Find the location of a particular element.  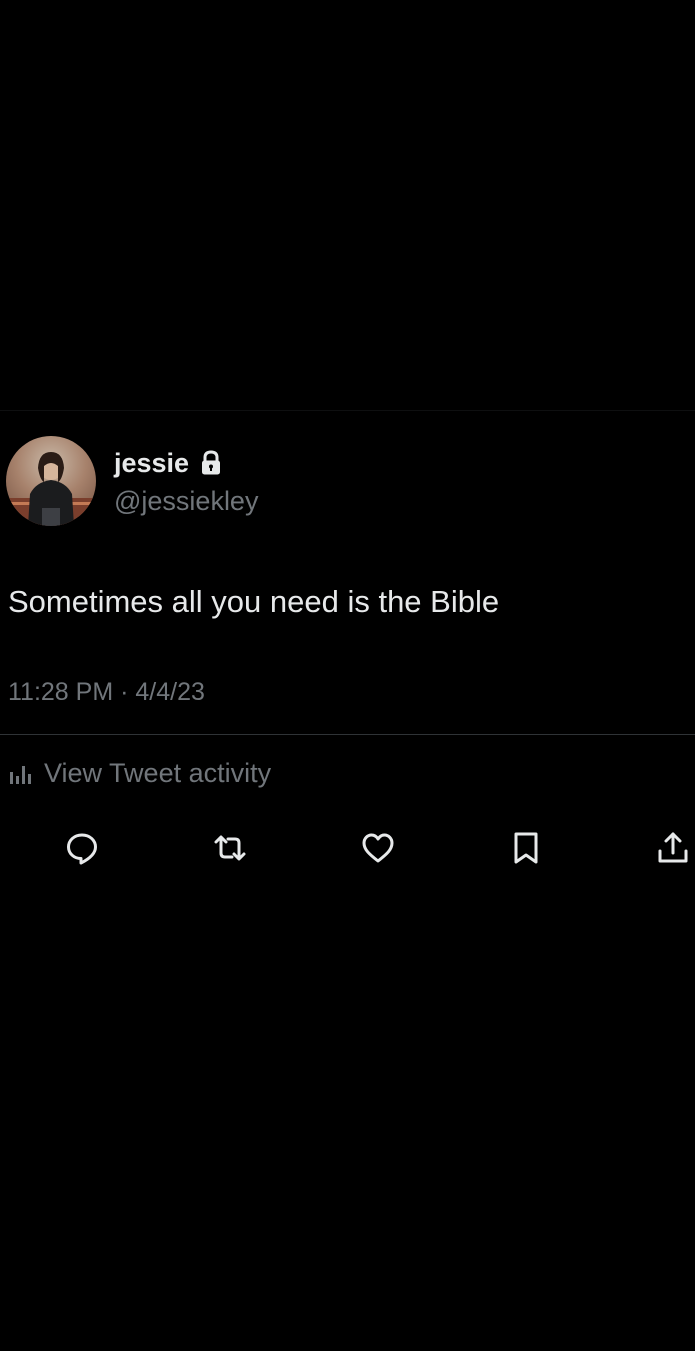

speech-bubble-icon is located at coordinates (82, 849).